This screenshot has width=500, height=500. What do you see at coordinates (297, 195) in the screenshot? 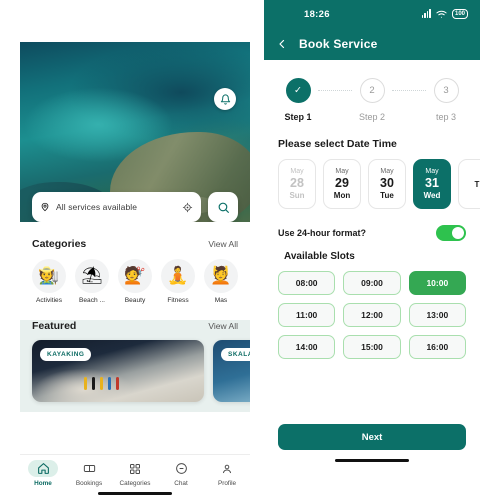
I see `date-weekday: Sun` at bounding box center [297, 195].